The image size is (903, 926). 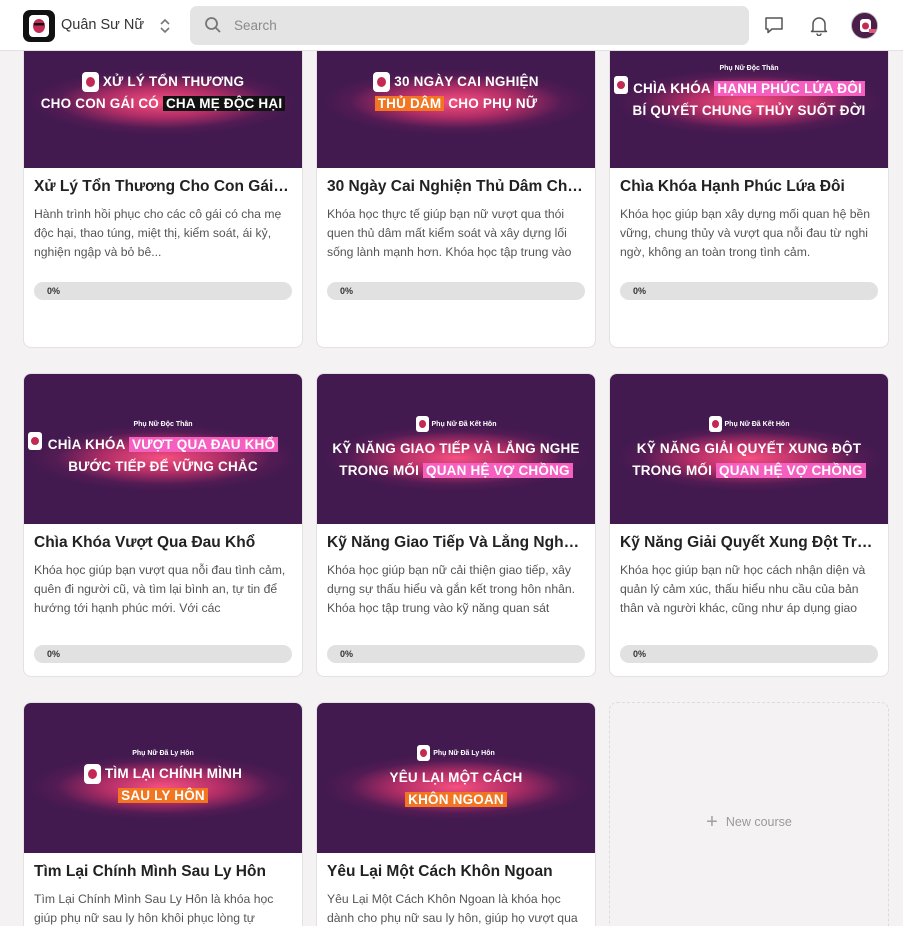 What do you see at coordinates (749, 814) in the screenshot?
I see `new-course-button: + New course` at bounding box center [749, 814].